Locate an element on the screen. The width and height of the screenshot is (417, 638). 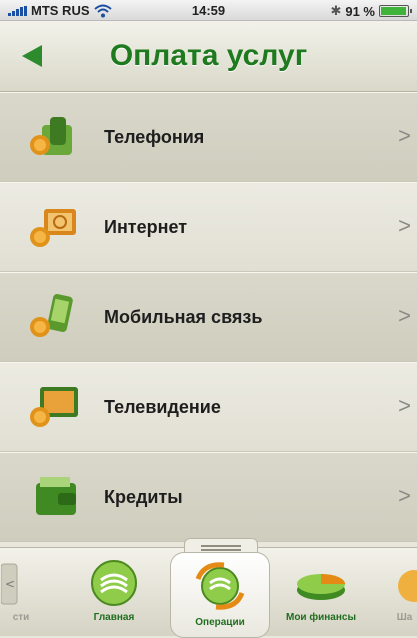
menu-item-label: Кредиты is located at coordinates (143, 497).